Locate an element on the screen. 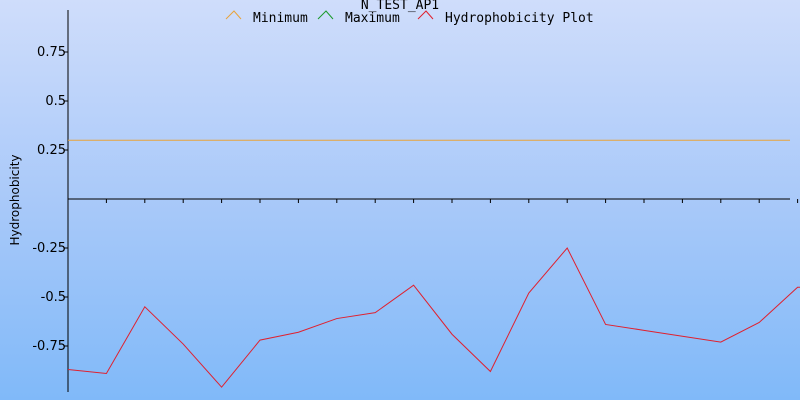 The height and width of the screenshot is (400, 800). y-tick-label: -0.75 is located at coordinates (49, 346).